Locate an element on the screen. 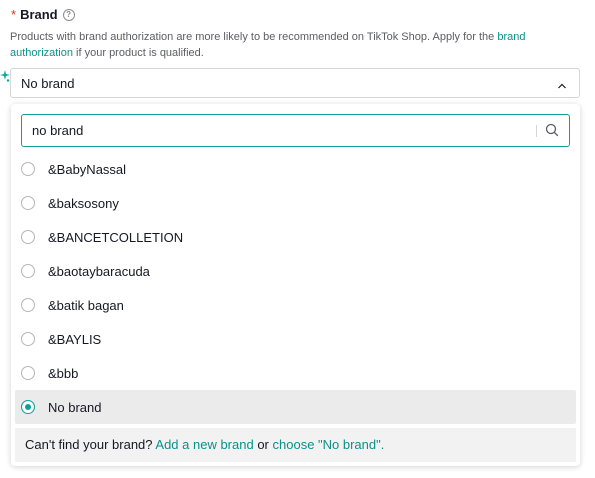 This screenshot has width=595, height=478. brand-label: Brand is located at coordinates (39, 14).